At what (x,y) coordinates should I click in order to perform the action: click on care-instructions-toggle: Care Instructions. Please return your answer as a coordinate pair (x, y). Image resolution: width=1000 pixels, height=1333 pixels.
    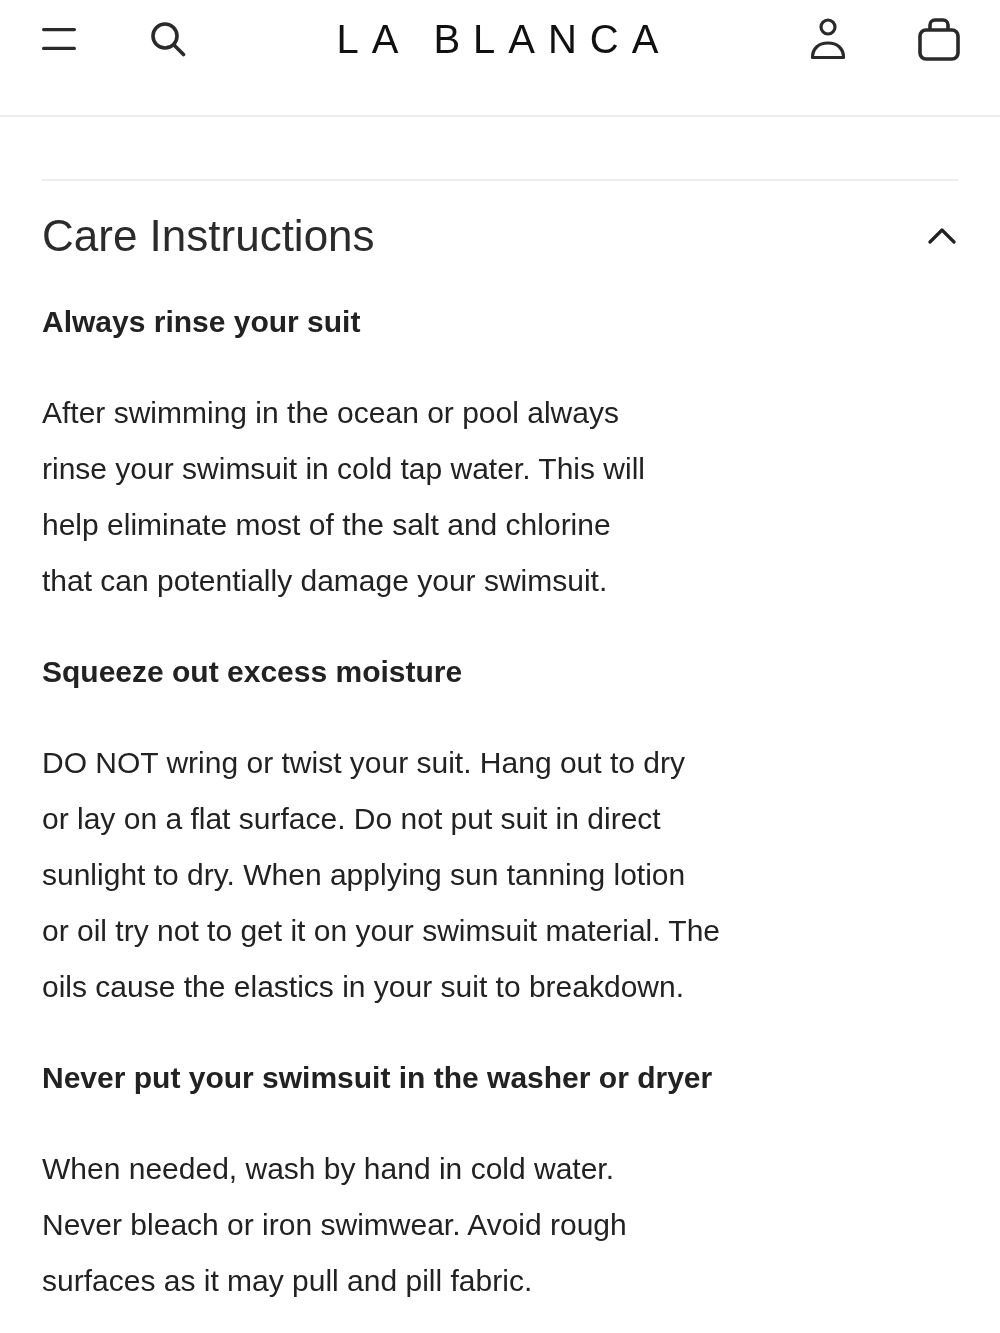
    Looking at the image, I should click on (500, 236).